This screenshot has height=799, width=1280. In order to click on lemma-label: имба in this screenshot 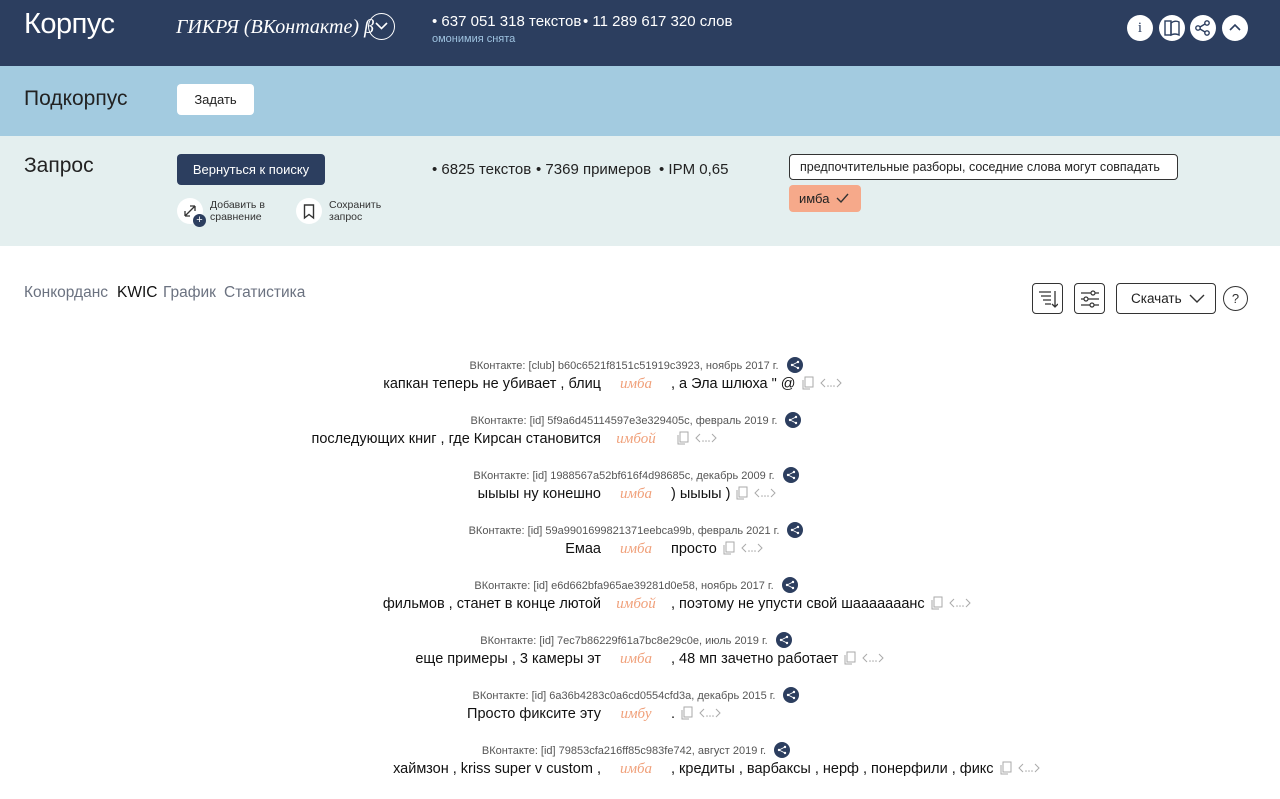, I will do `click(814, 198)`.